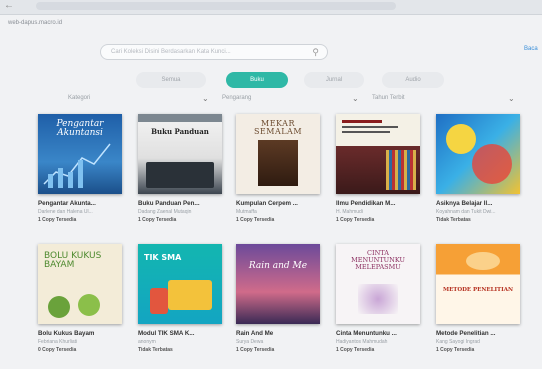 This screenshot has height=369, width=542. I want to click on book-cover: Buku Panduan, so click(180, 154).